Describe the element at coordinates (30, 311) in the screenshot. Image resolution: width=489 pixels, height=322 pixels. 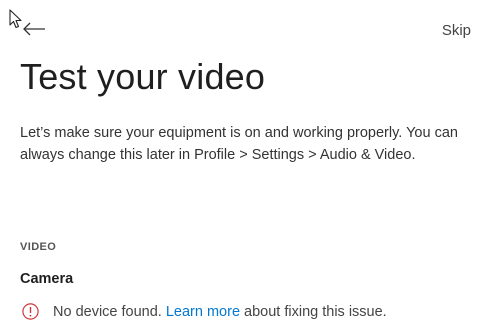
I see `alert-circle-icon` at that location.